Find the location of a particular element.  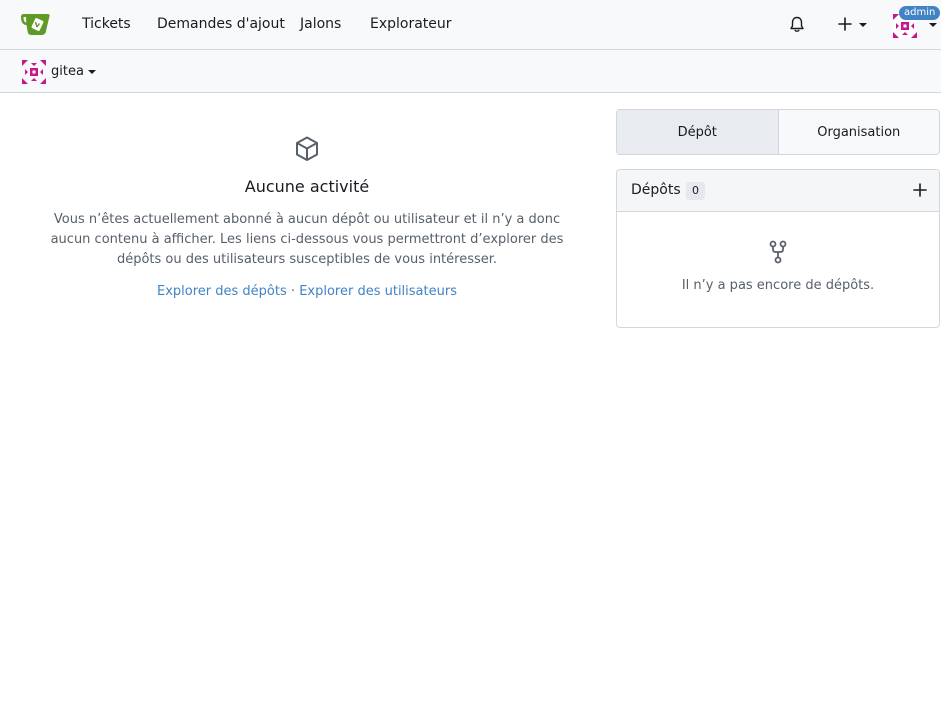

repo-list-title: Dépôts is located at coordinates (656, 190).